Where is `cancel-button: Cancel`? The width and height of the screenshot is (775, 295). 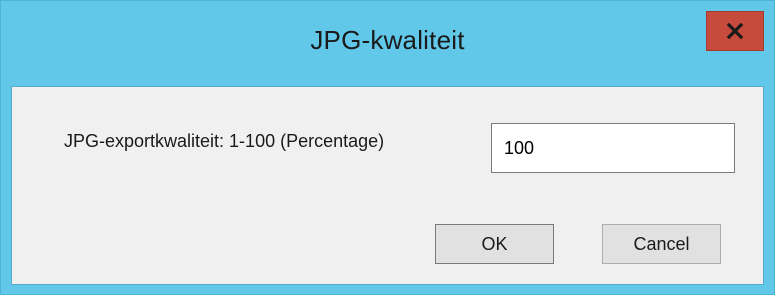
cancel-button: Cancel is located at coordinates (661, 244).